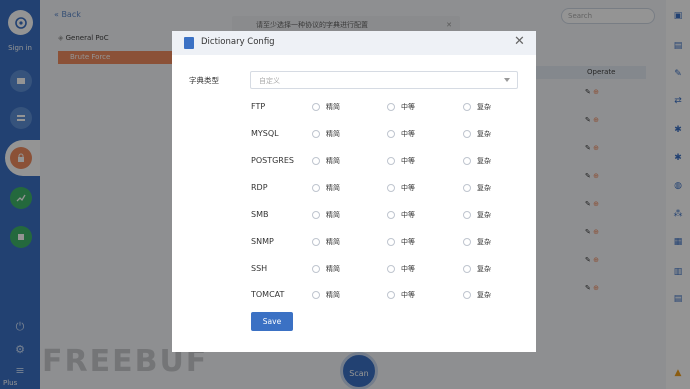  What do you see at coordinates (259, 187) in the screenshot?
I see `protocol-name: RDP` at bounding box center [259, 187].